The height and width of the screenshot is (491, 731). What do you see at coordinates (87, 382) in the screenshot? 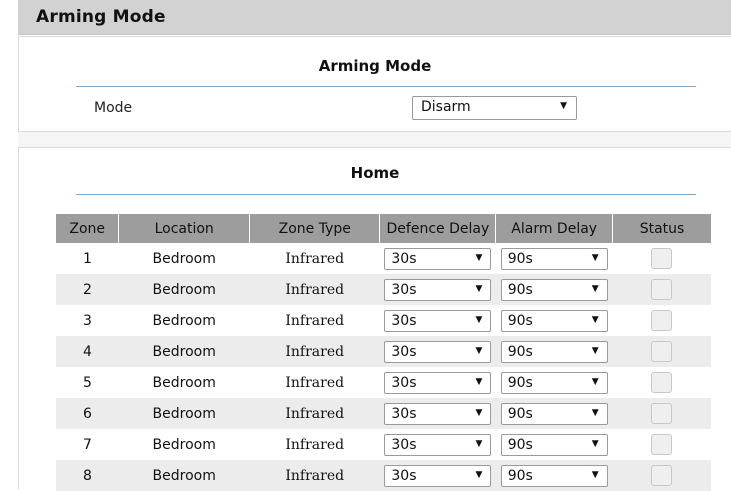
I see `zone-cell: 5` at bounding box center [87, 382].